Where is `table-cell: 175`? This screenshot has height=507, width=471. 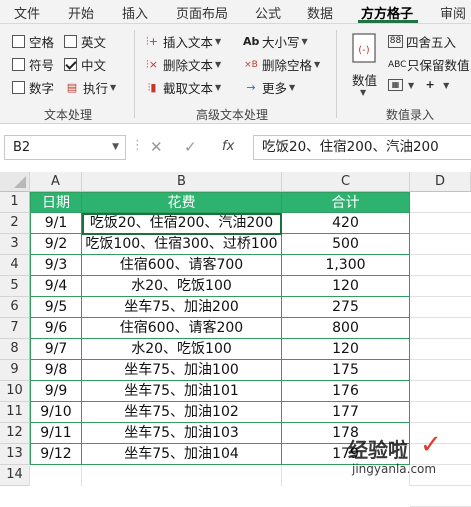
table-cell: 175 is located at coordinates (346, 370).